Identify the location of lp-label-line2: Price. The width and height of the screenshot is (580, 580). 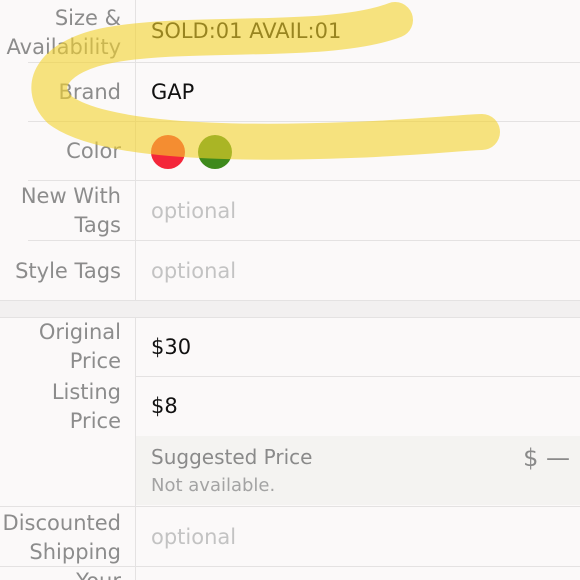
(95, 421).